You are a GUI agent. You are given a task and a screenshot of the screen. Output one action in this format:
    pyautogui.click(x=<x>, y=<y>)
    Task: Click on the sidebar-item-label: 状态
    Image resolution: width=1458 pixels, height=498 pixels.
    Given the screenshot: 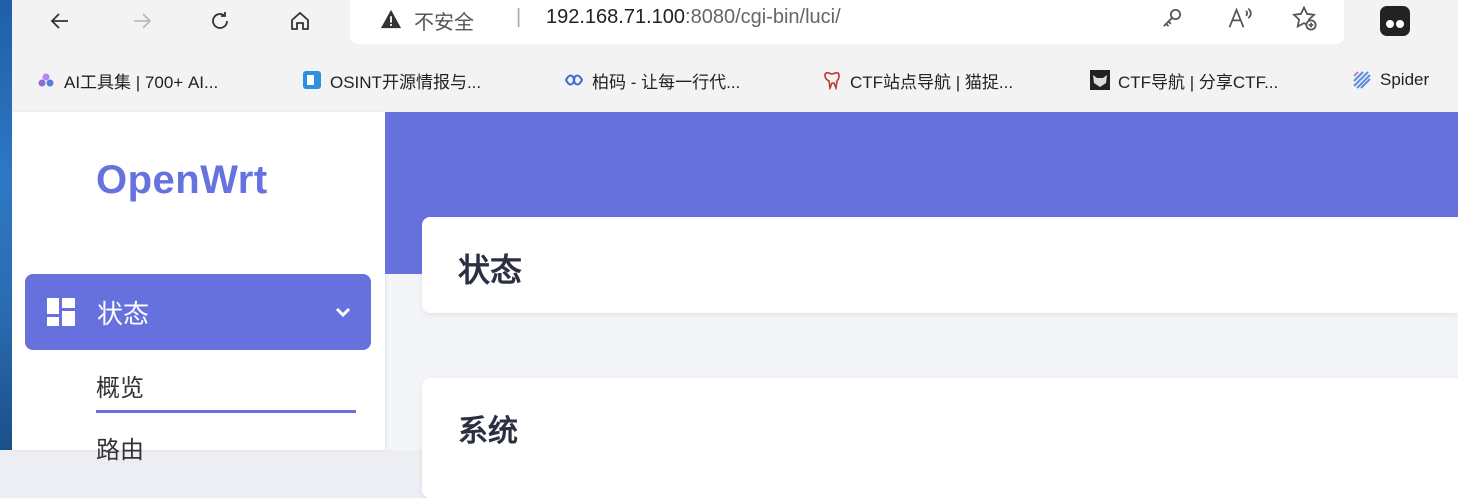 What is the action you would take?
    pyautogui.click(x=123, y=314)
    